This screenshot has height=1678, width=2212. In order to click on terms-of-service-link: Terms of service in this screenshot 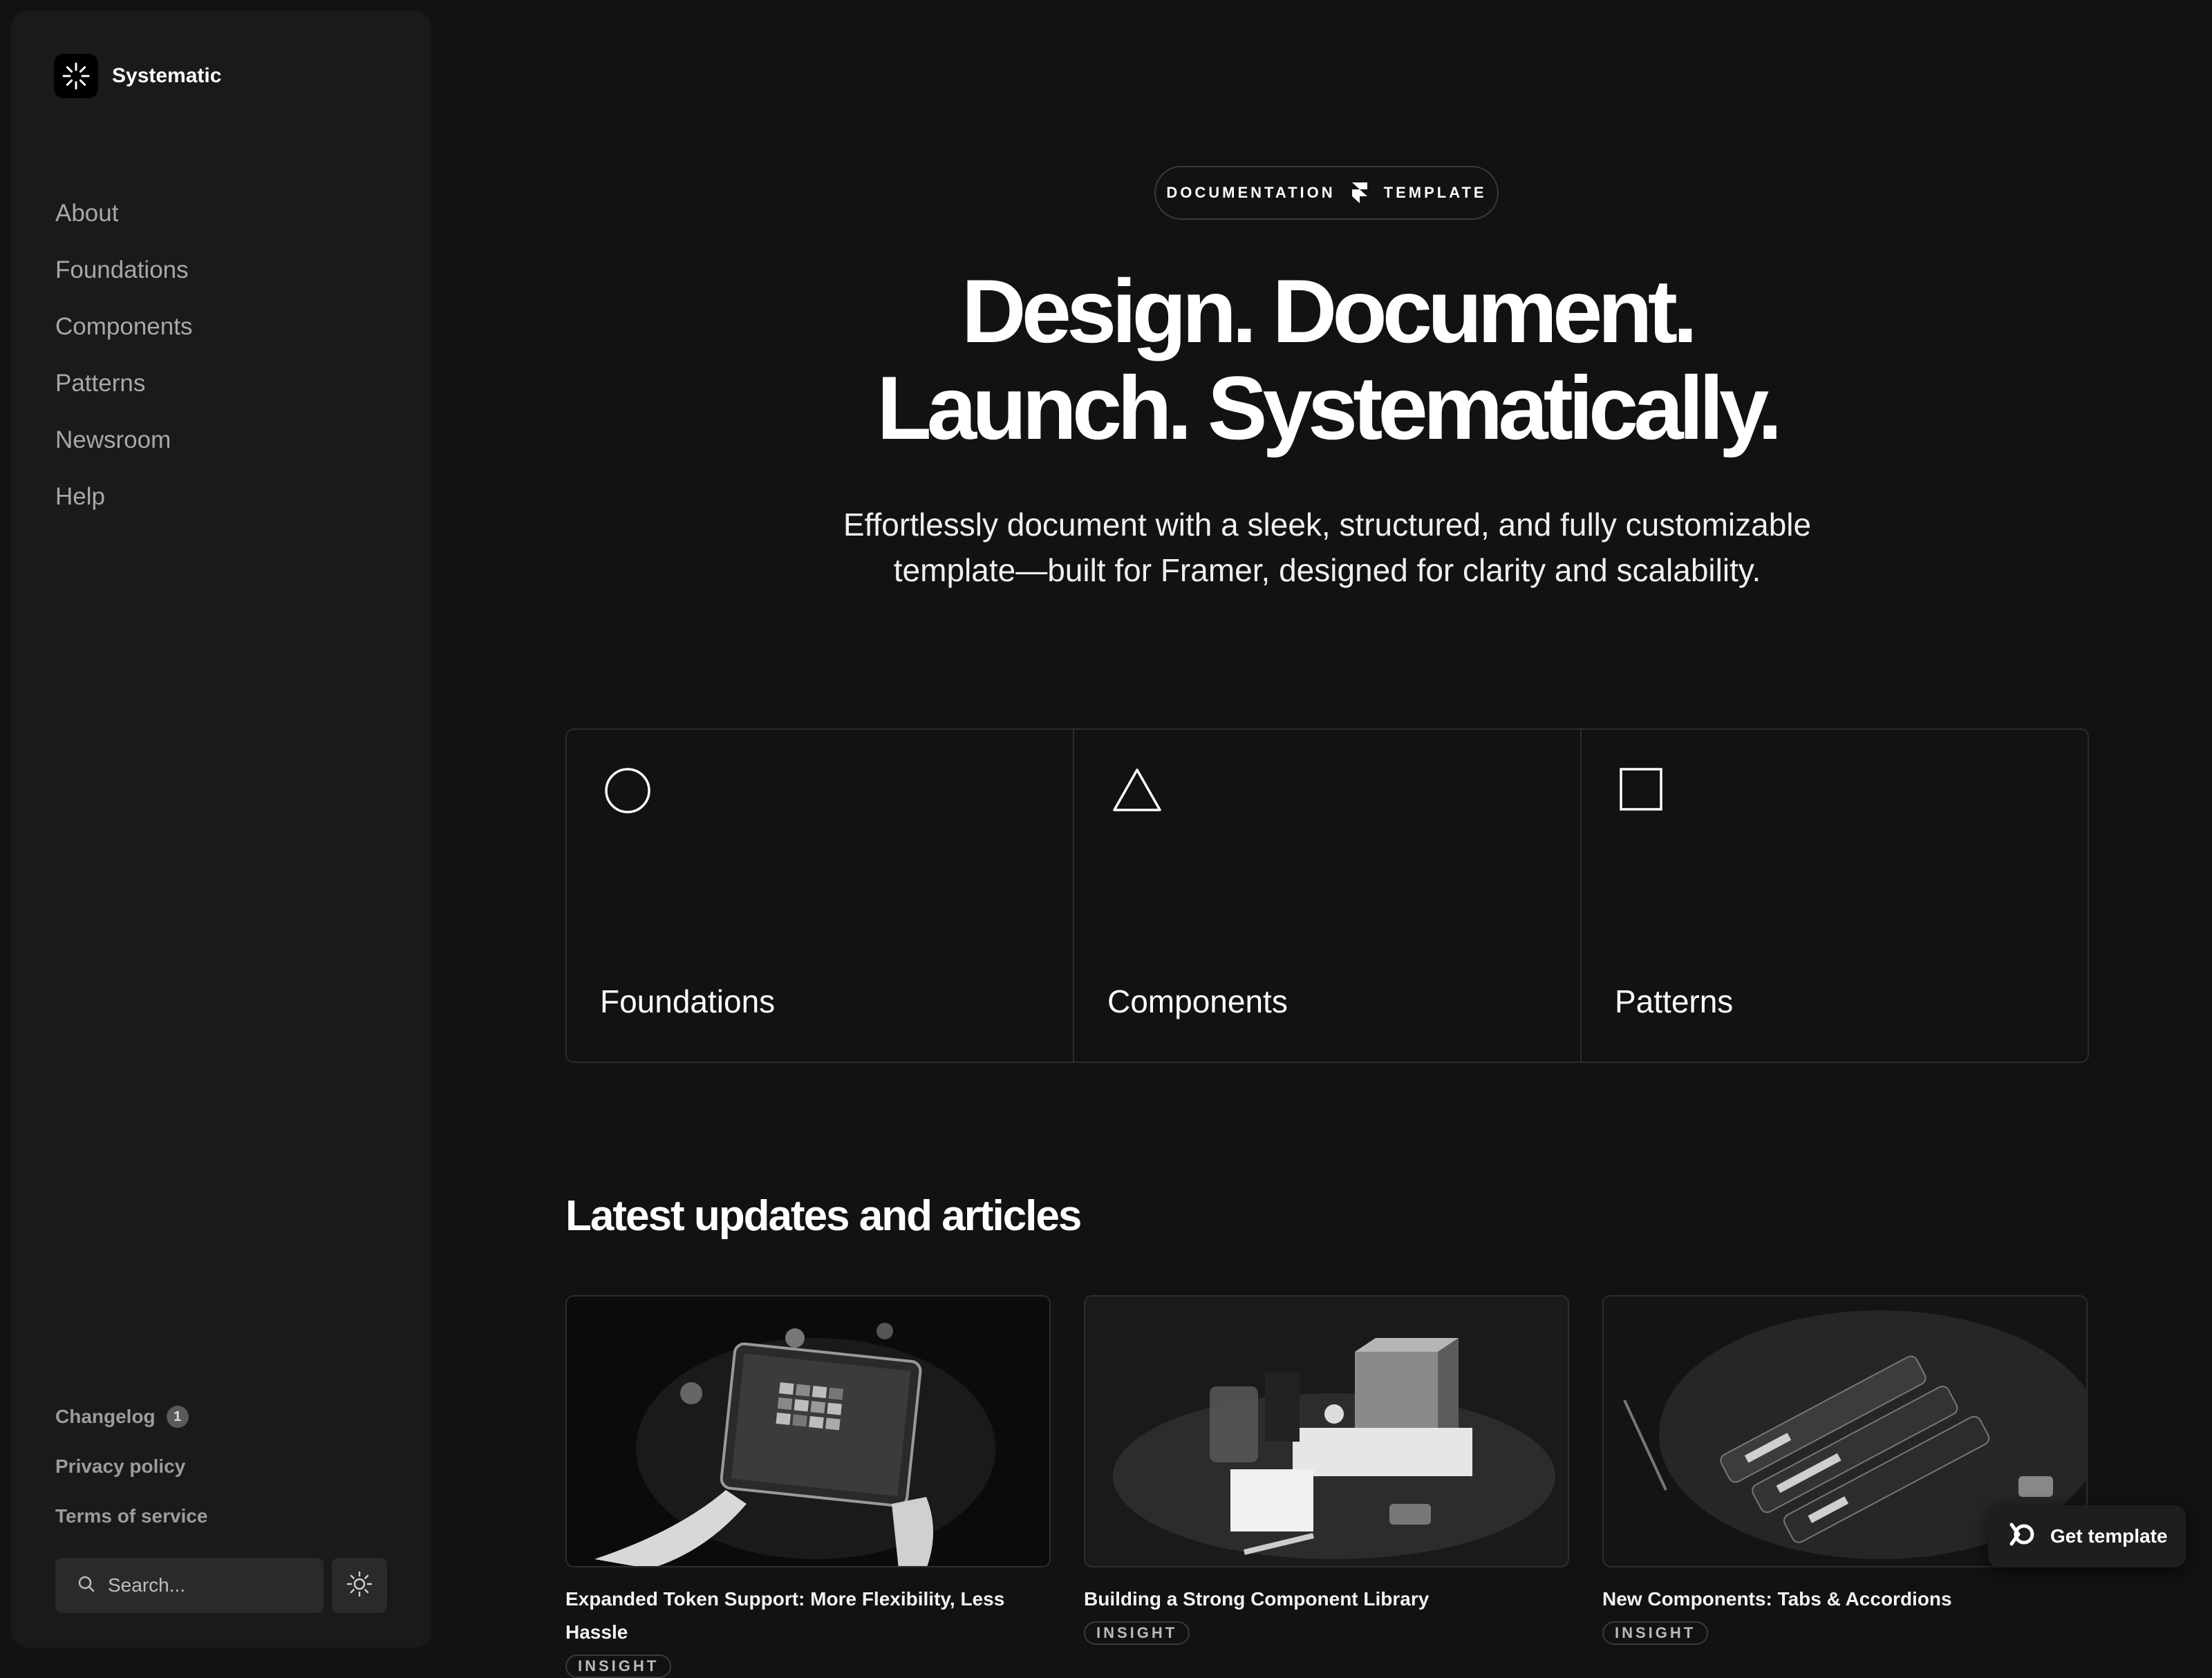, I will do `click(131, 1516)`.